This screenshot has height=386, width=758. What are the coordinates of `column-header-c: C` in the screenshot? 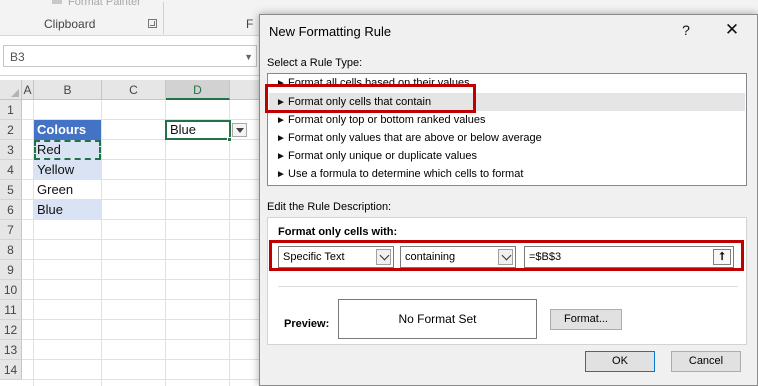 It's located at (134, 90).